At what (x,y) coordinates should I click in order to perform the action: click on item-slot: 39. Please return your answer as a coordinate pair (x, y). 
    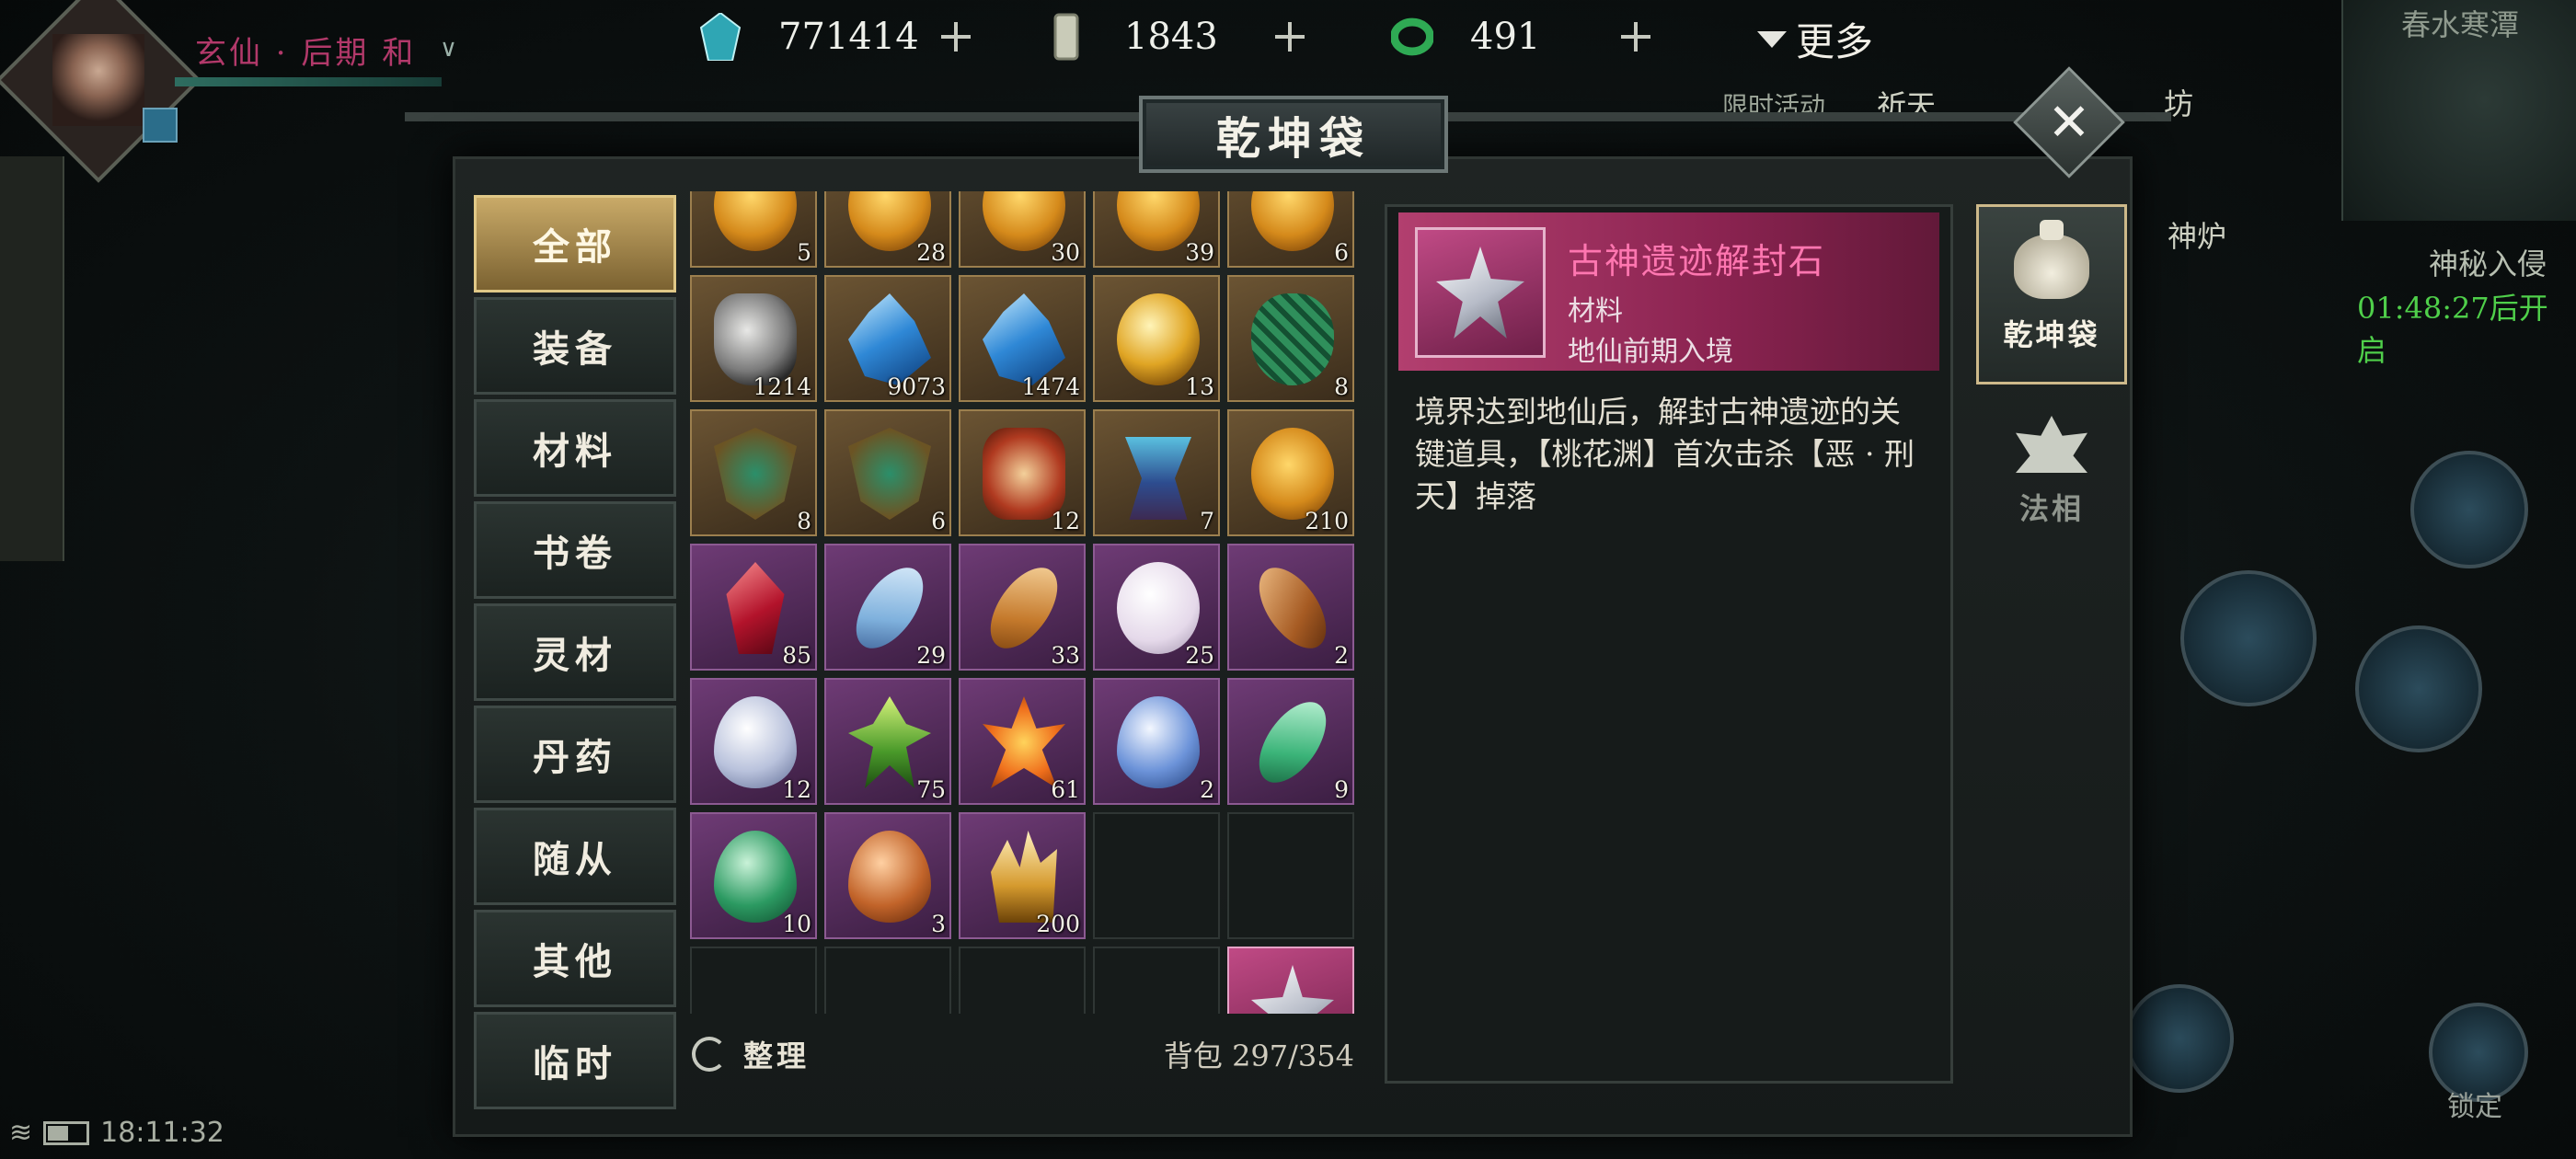
    Looking at the image, I should click on (1156, 229).